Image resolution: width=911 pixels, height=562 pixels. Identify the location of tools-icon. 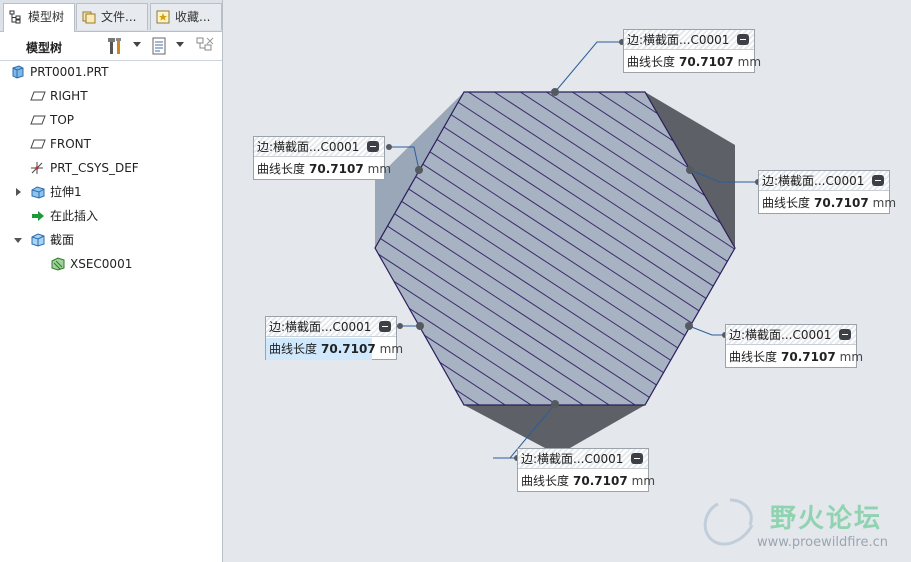
(116, 46).